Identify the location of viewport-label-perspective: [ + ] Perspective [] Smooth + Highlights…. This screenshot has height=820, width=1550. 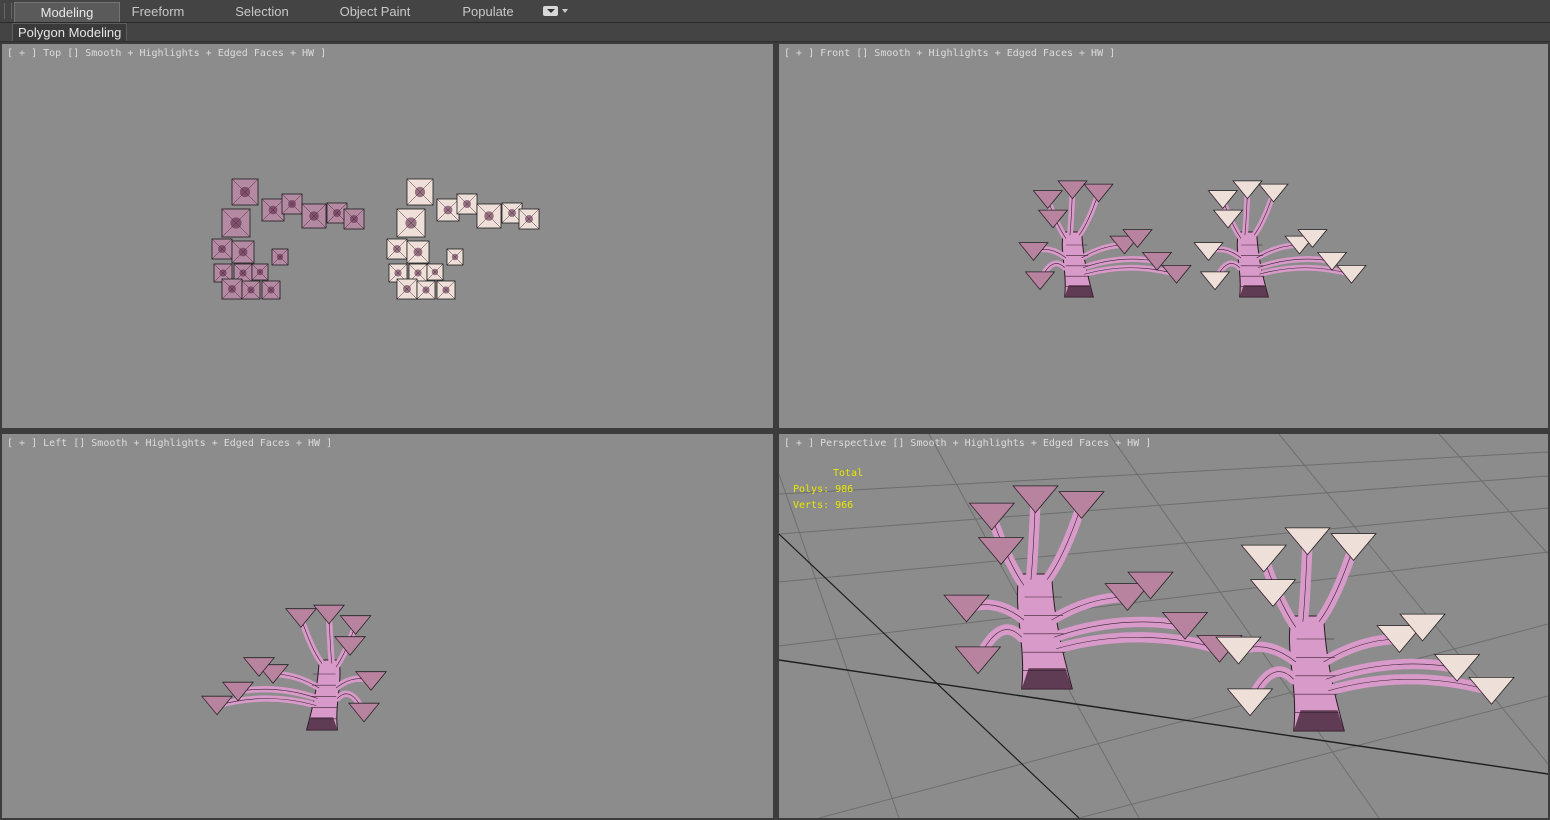
(967, 443).